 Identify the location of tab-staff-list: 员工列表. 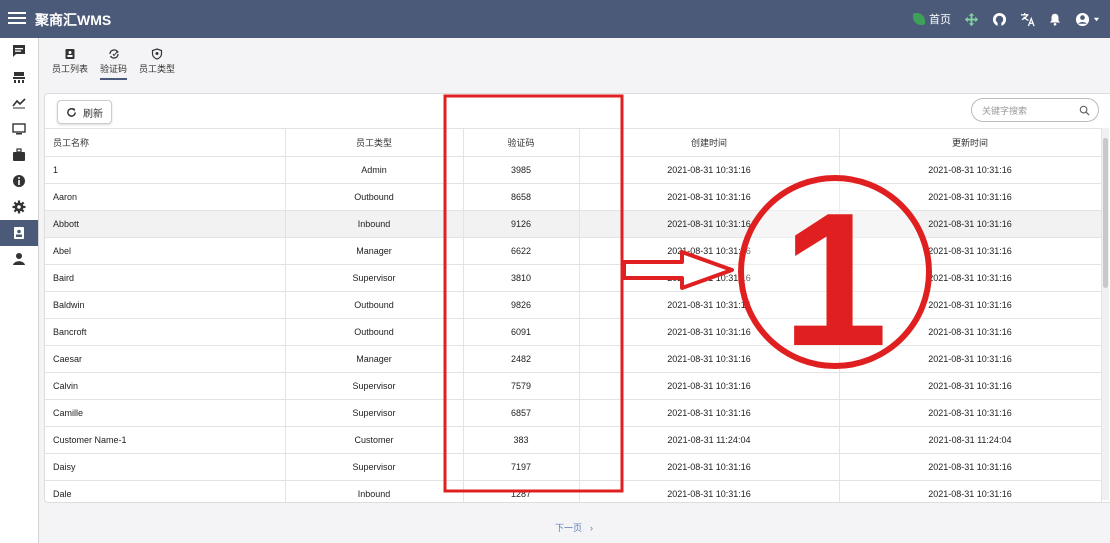
(70, 64).